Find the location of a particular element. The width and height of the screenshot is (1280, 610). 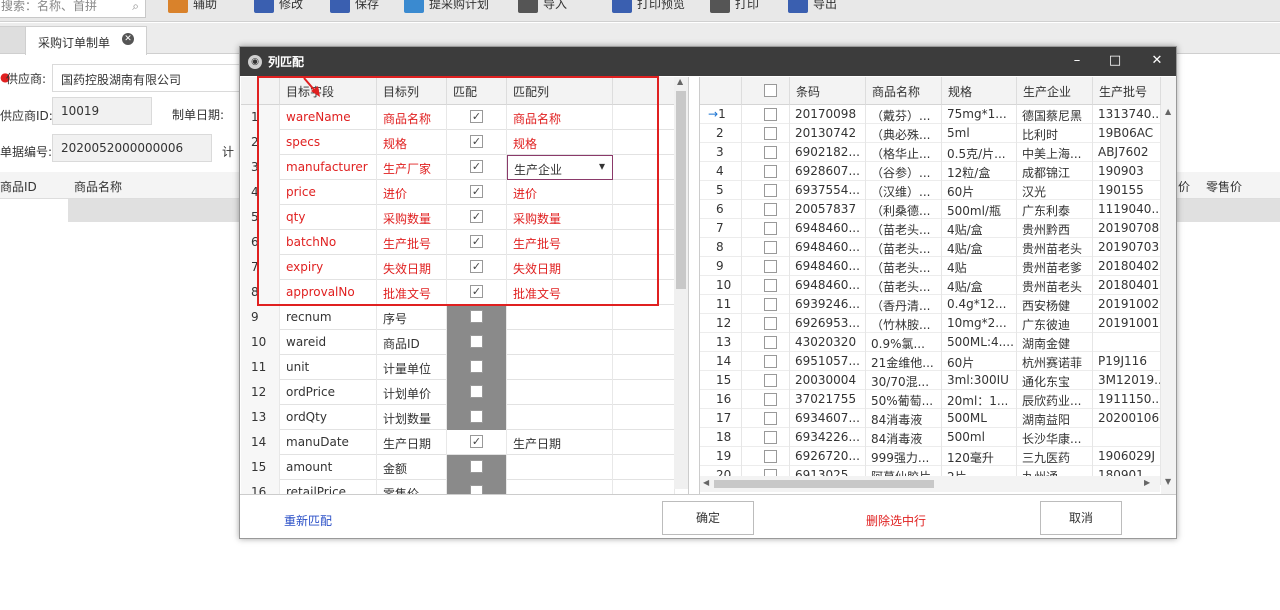

right-header-1: 商品名称 is located at coordinates (904, 91).